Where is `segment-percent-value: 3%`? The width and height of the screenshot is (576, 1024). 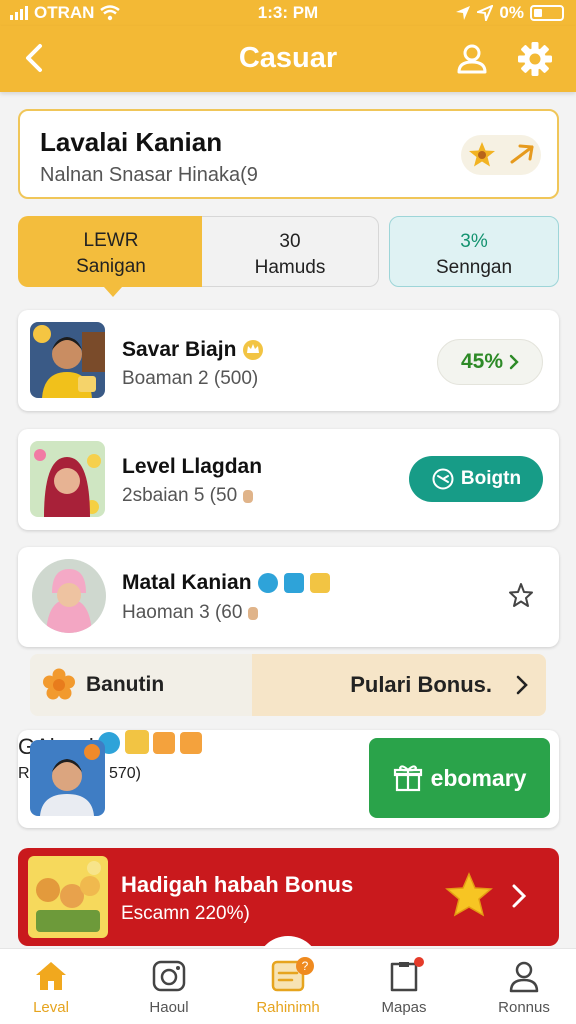 segment-percent-value: 3% is located at coordinates (474, 241).